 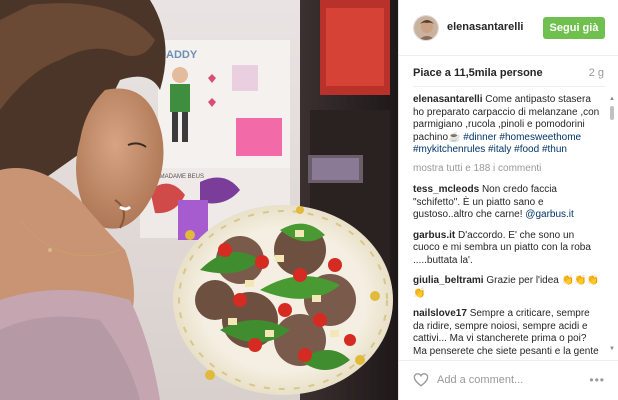 What do you see at coordinates (596, 73) in the screenshot?
I see `post-age: 2 g` at bounding box center [596, 73].